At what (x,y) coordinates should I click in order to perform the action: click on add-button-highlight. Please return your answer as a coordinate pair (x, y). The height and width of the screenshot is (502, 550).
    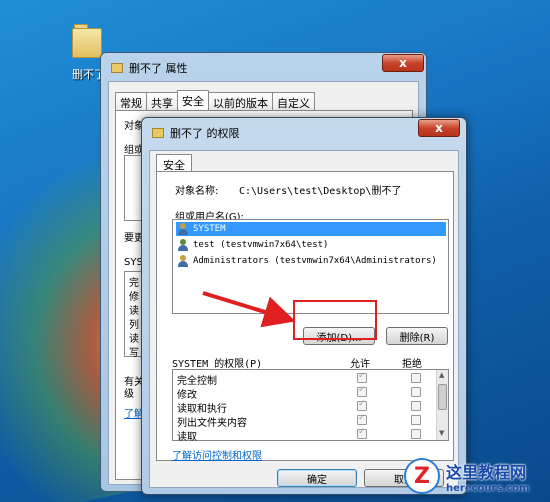
    Looking at the image, I should click on (335, 320).